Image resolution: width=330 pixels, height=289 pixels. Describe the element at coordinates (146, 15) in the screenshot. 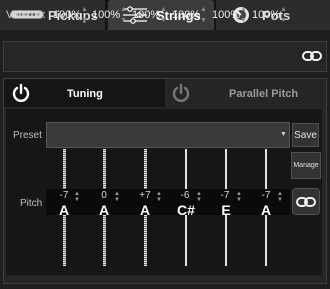

I see `volume-value-3: 100%` at that location.